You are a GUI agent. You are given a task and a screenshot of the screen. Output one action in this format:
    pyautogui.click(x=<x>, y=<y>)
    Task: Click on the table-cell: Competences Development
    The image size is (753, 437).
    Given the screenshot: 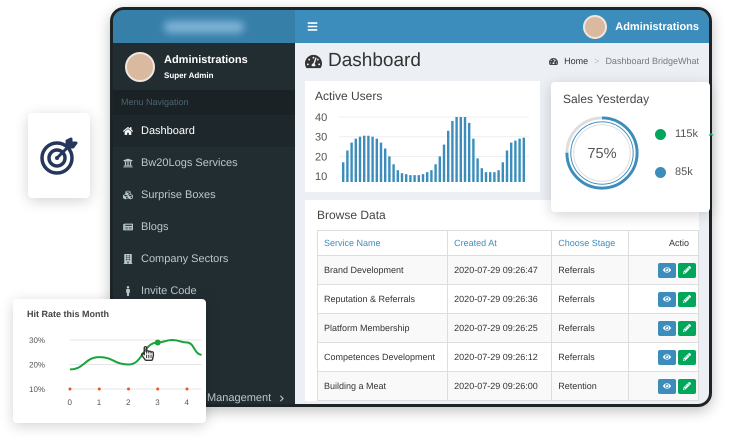 What is the action you would take?
    pyautogui.click(x=383, y=357)
    